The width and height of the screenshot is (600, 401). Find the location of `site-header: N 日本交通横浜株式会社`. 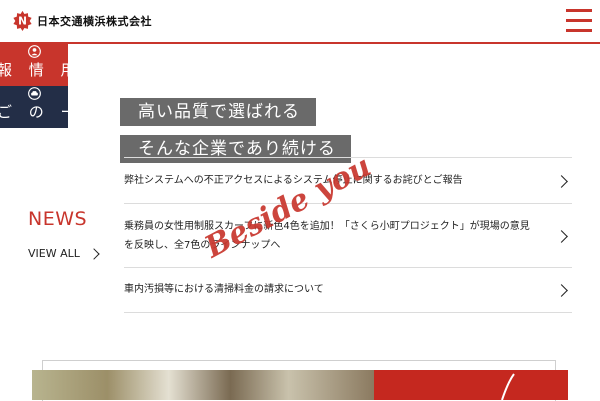

site-header: N 日本交通横浜株式会社 is located at coordinates (300, 21).